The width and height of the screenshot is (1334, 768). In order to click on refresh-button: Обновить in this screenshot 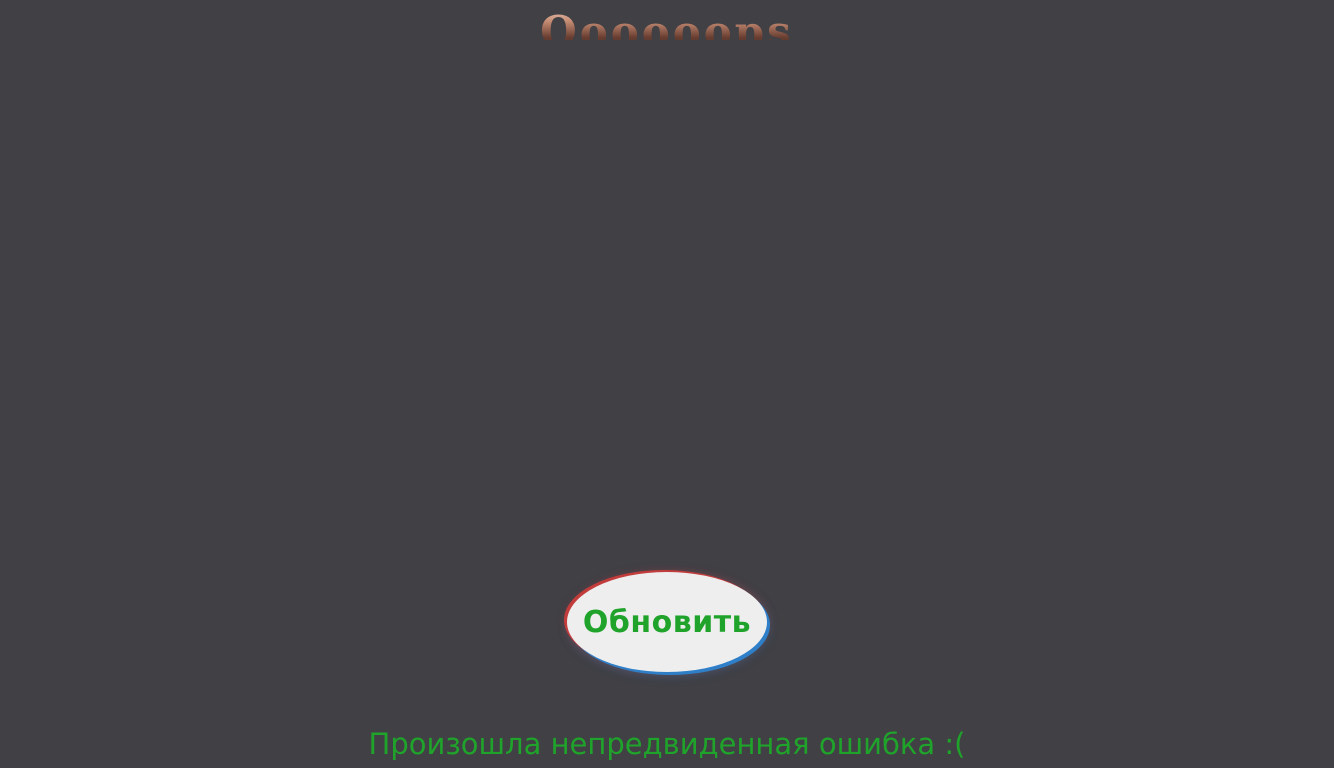, I will do `click(667, 622)`.